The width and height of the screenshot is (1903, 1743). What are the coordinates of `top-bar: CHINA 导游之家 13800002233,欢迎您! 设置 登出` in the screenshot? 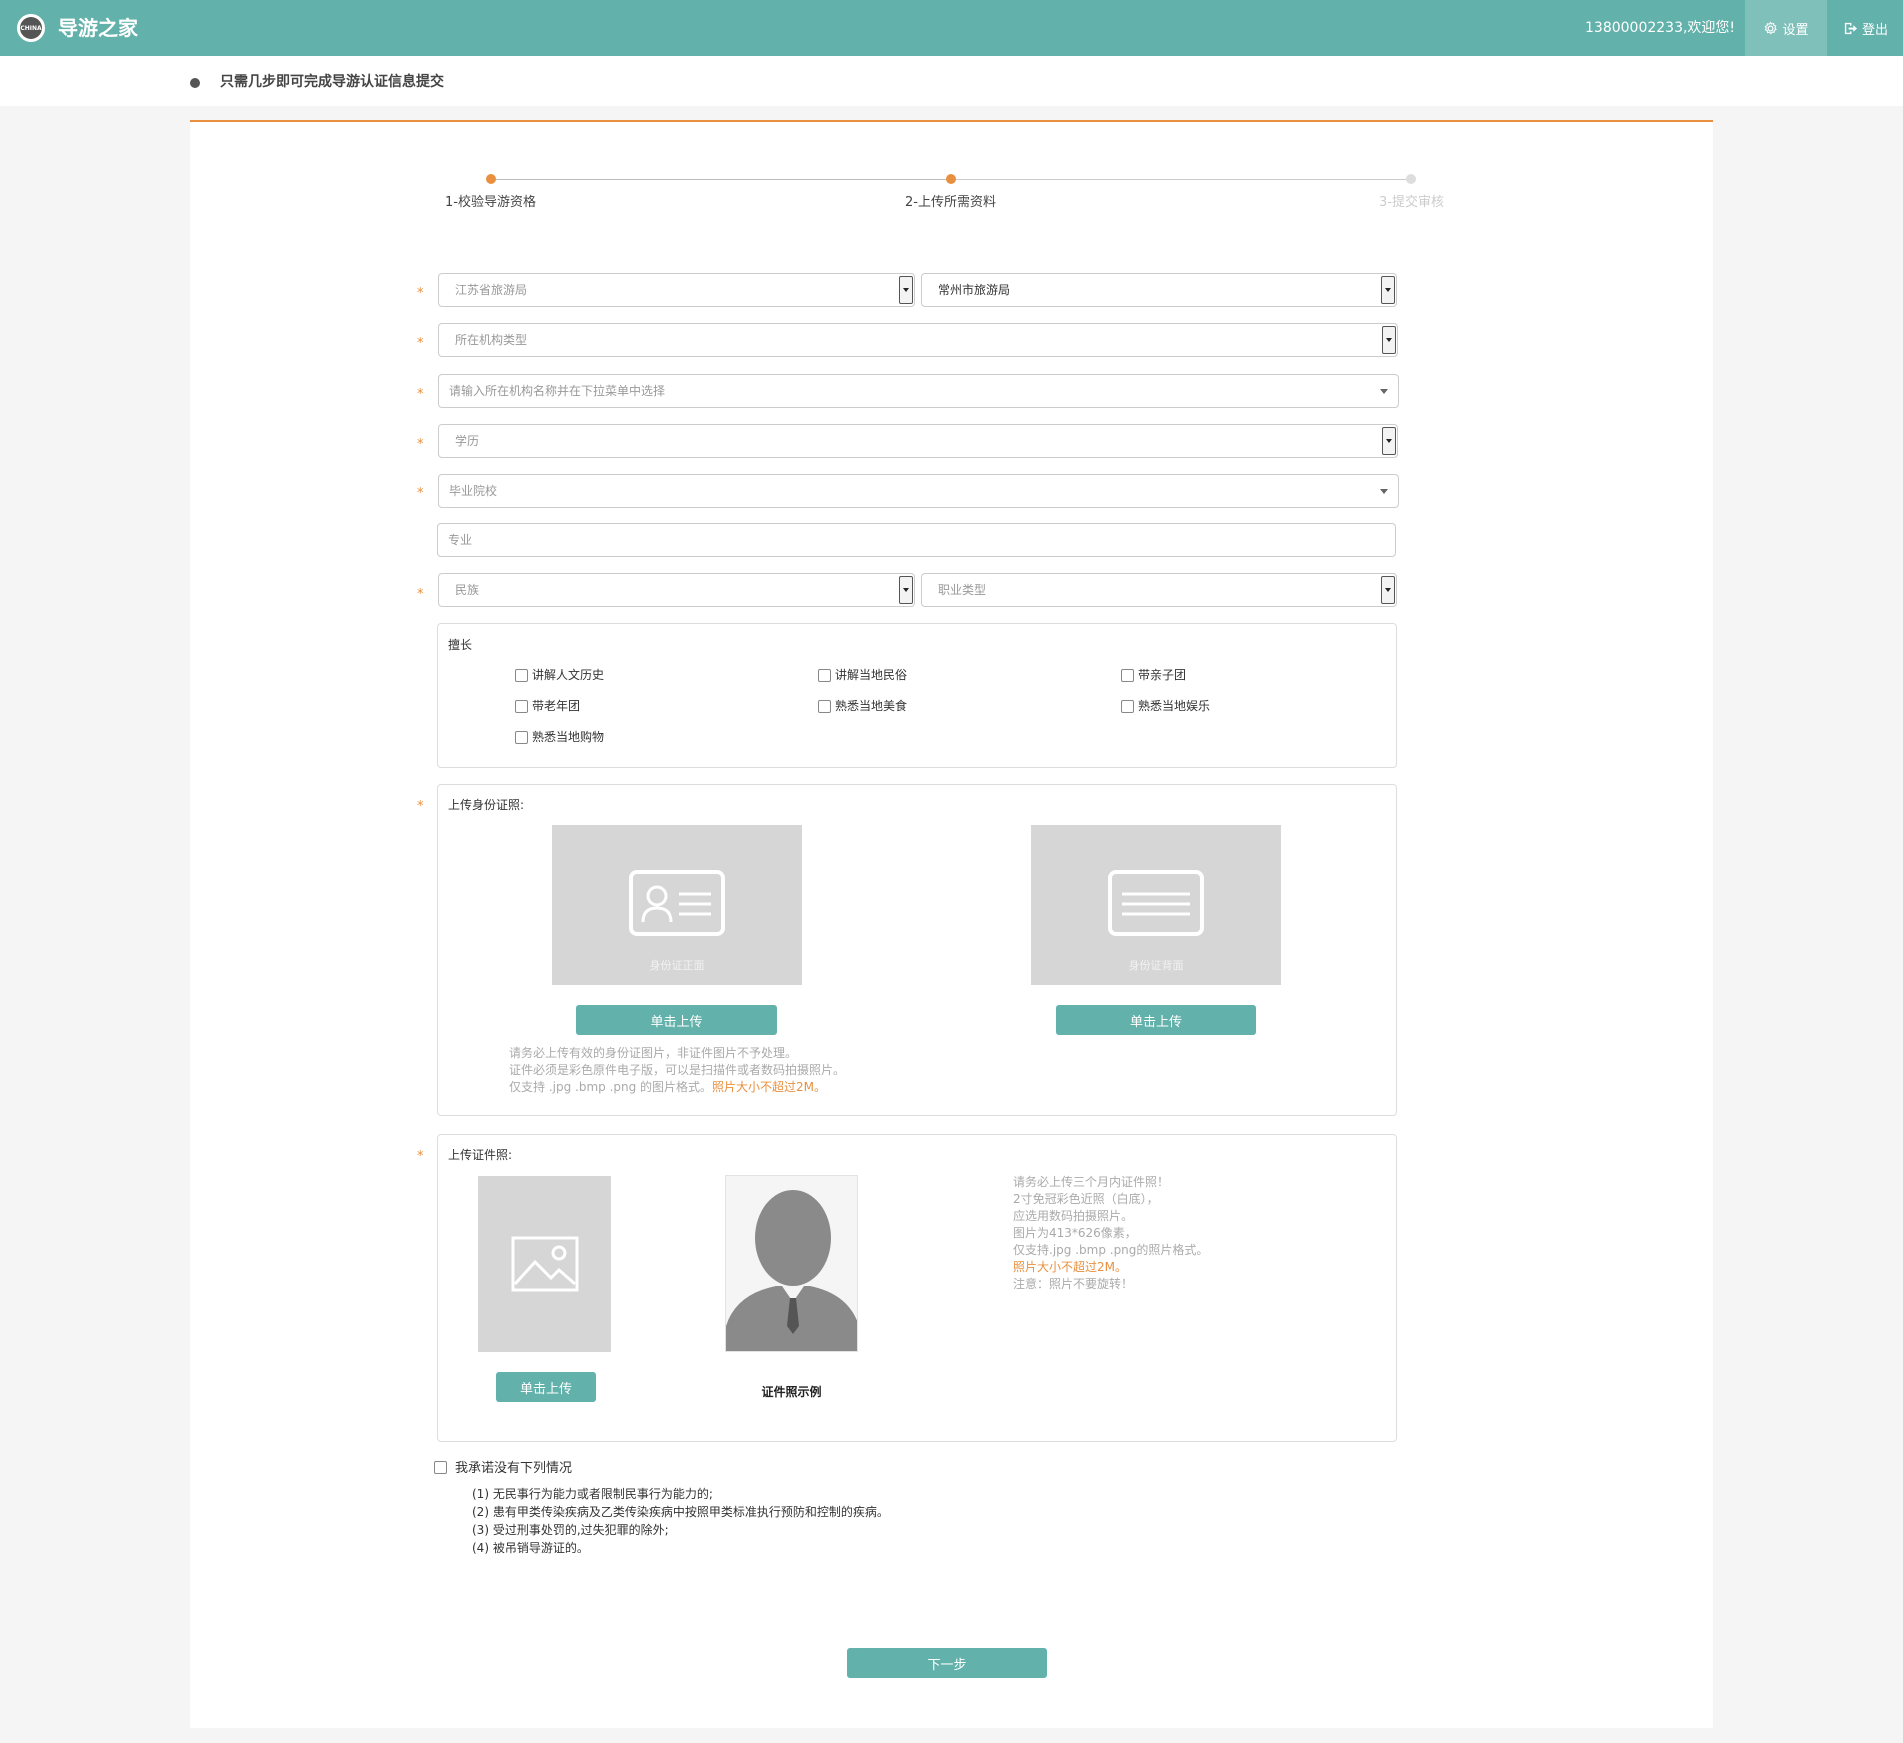 It's located at (951, 28).